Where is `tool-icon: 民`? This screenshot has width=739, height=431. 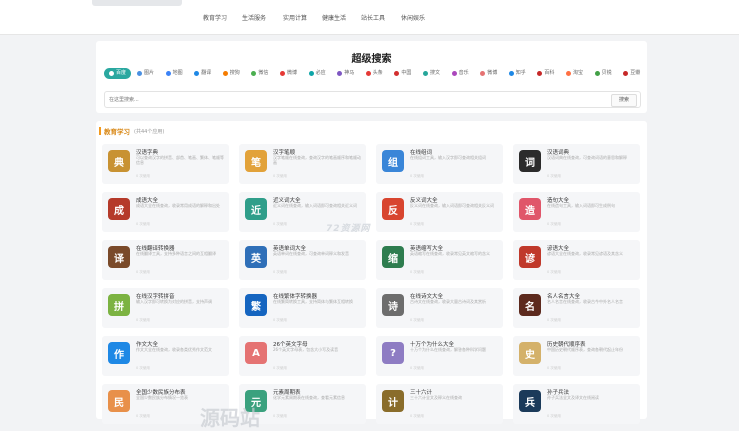 tool-icon: 民 is located at coordinates (119, 401).